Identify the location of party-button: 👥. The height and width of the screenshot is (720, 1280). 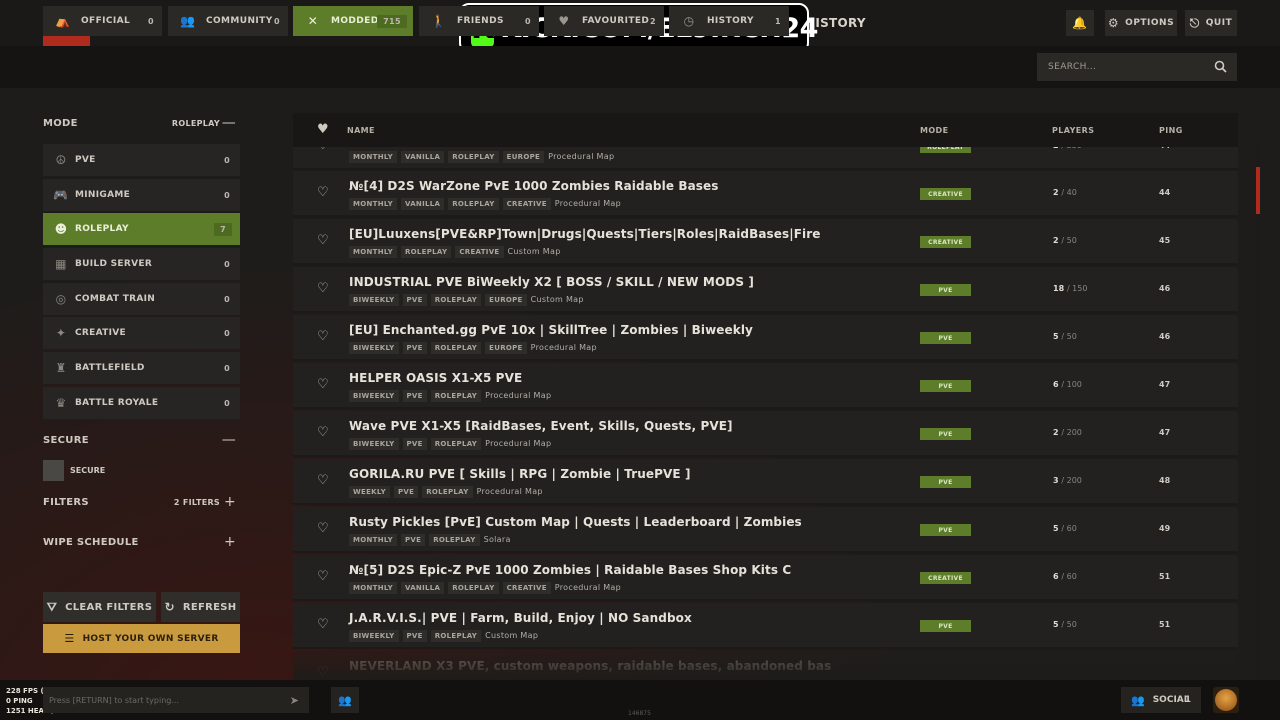
(345, 700).